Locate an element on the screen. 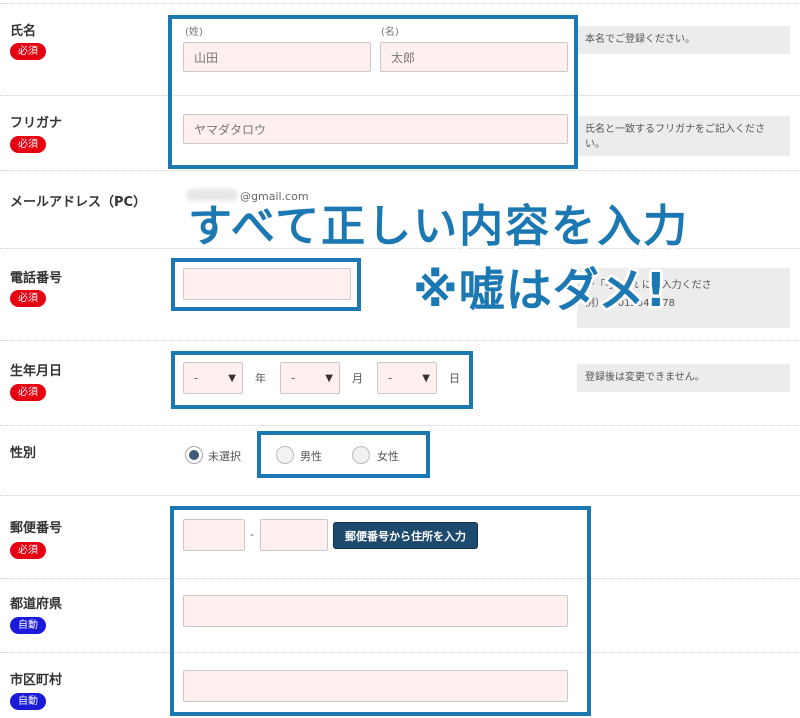  highlight-box-gender is located at coordinates (343, 454).